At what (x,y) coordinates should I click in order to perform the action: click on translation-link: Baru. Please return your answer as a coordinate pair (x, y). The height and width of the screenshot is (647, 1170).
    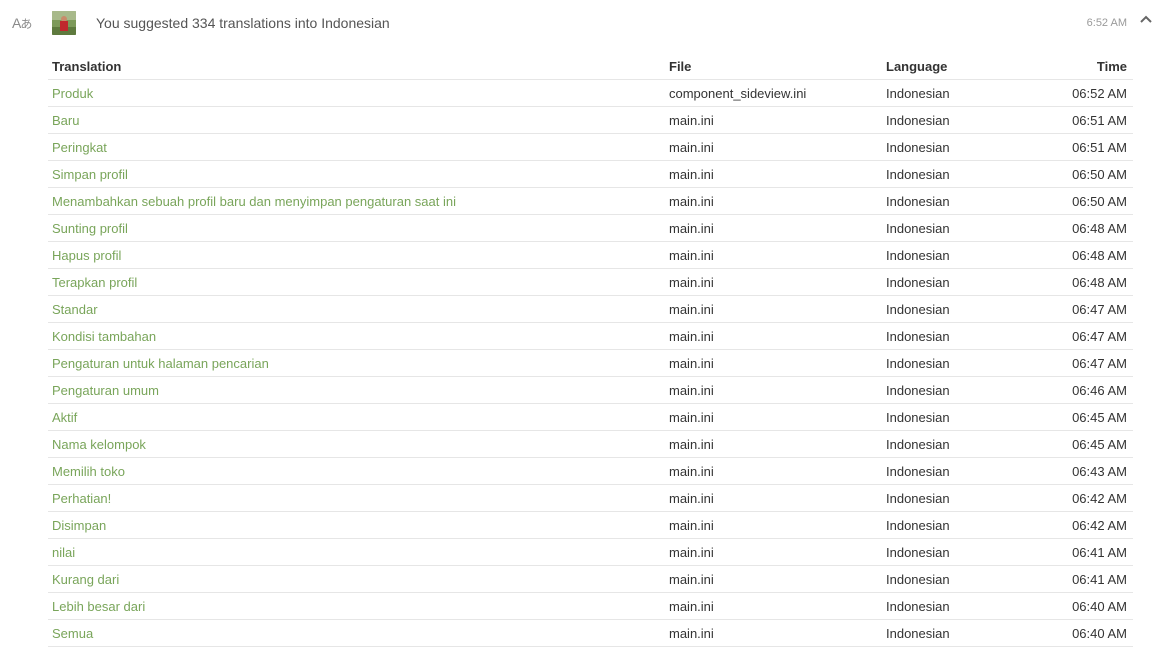
    Looking at the image, I should click on (65, 120).